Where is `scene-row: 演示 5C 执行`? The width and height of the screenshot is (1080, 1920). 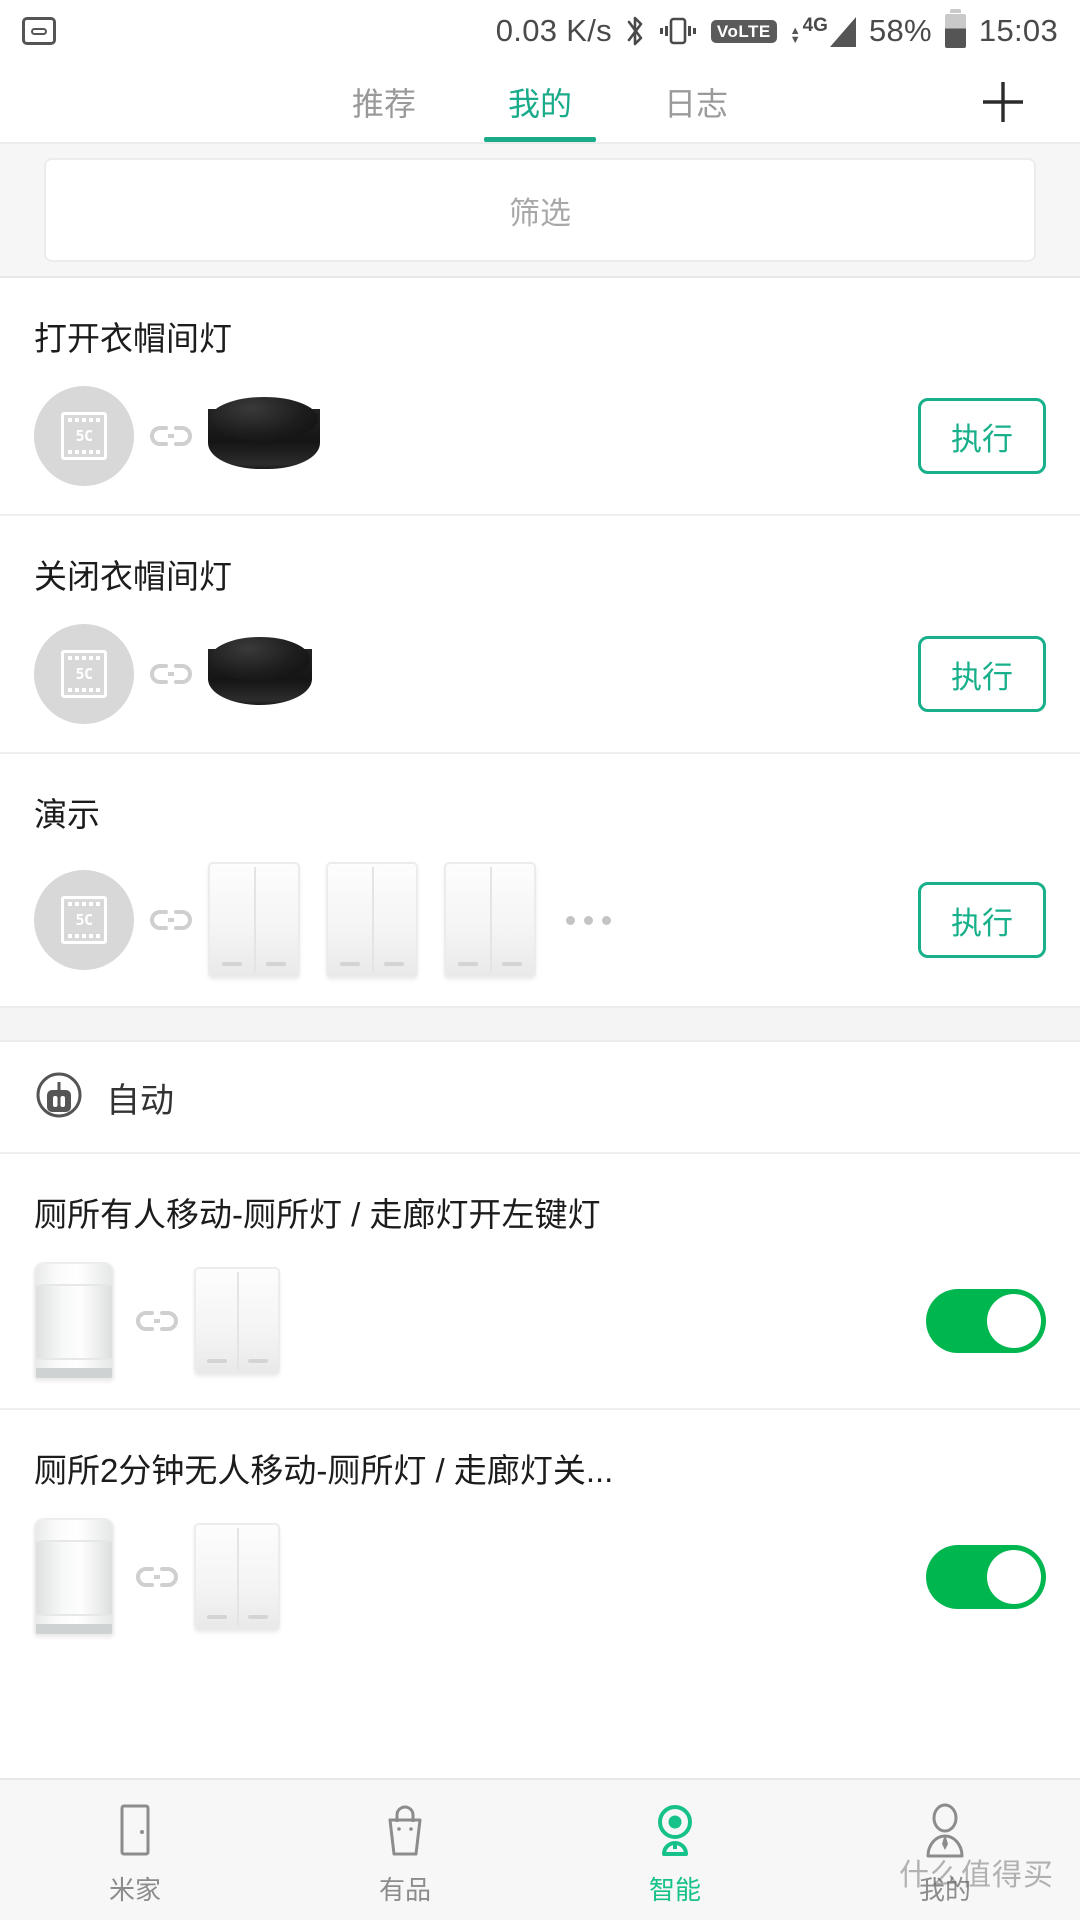
scene-row: 演示 5C 执行 is located at coordinates (540, 879).